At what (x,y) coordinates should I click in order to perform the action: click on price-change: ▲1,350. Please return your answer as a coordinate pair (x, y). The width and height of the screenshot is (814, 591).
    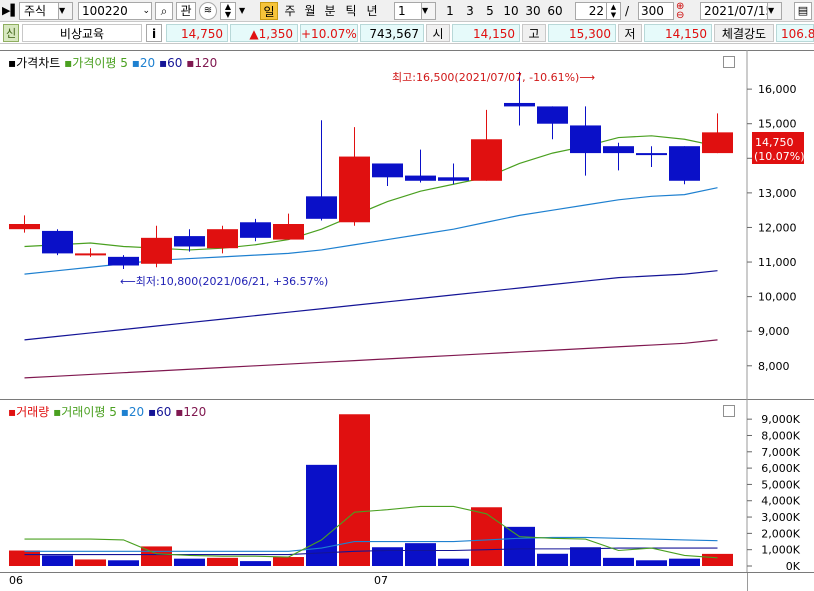
    Looking at the image, I should click on (264, 33).